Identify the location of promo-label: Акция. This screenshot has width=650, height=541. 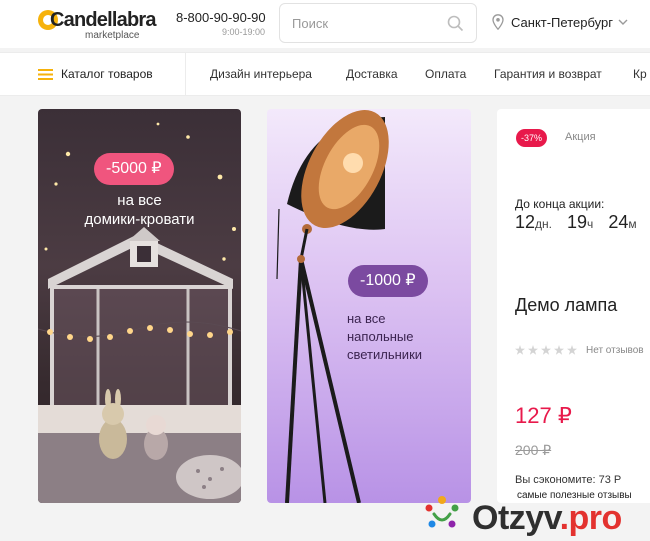
(580, 137).